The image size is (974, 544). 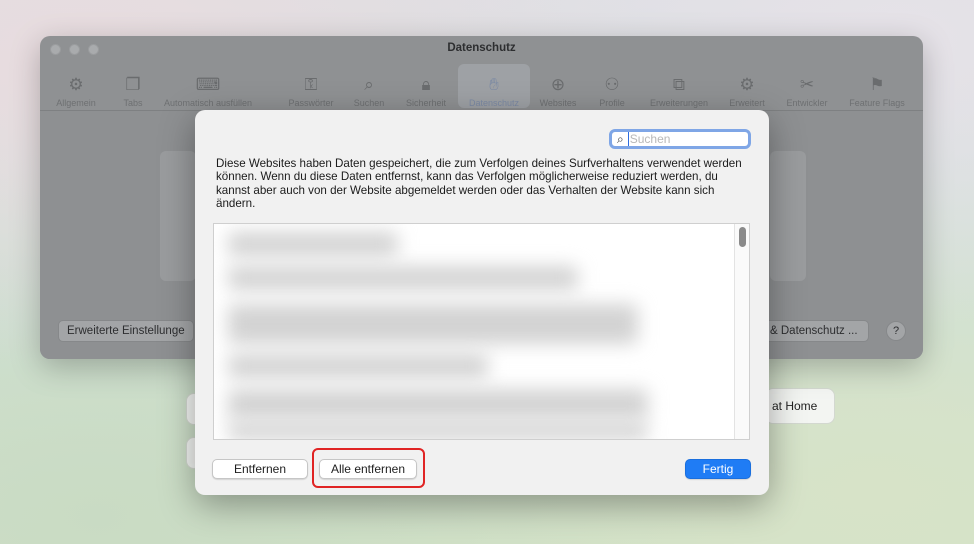 What do you see at coordinates (368, 468) in the screenshot?
I see `highlight-box` at bounding box center [368, 468].